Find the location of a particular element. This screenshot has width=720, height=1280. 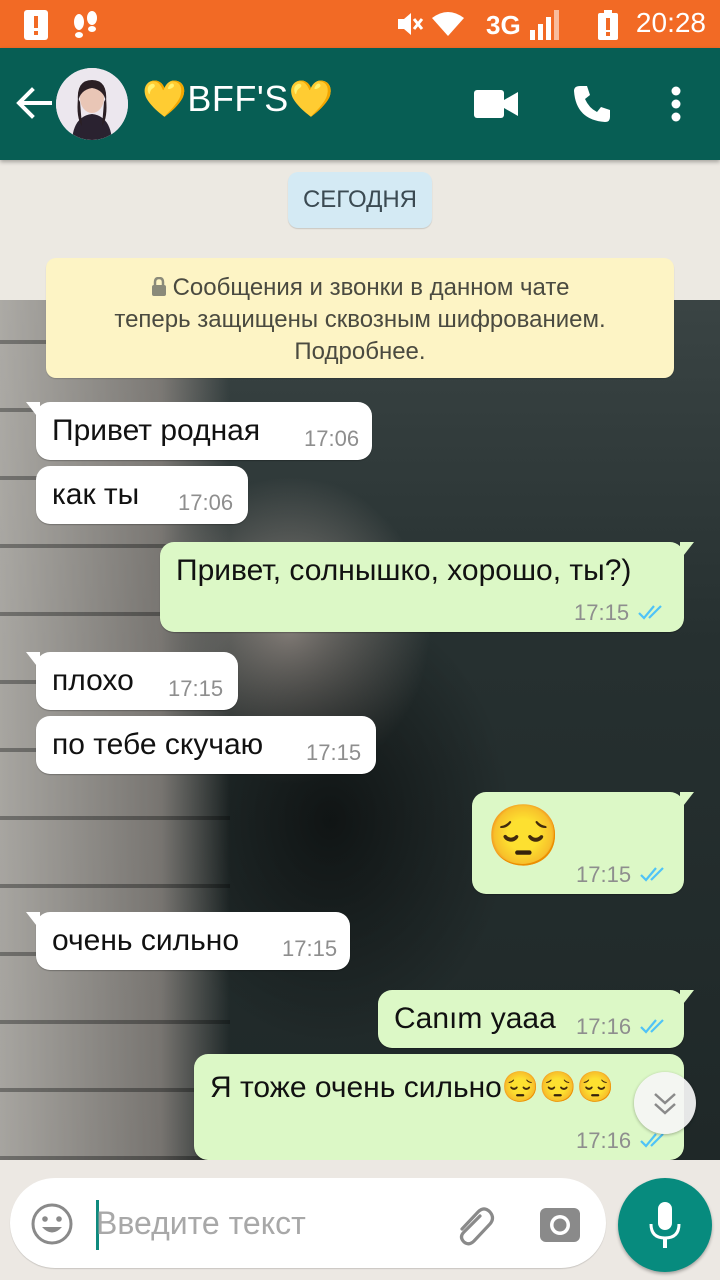

message-text: Я тоже очень сильно😔😔😔 is located at coordinates (412, 1087).